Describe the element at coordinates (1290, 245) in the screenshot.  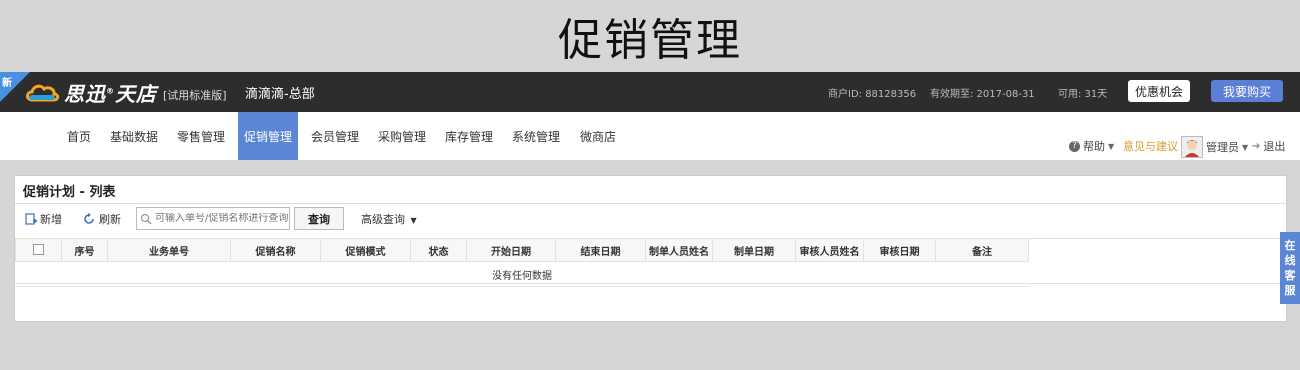
I see `service-char: 在` at that location.